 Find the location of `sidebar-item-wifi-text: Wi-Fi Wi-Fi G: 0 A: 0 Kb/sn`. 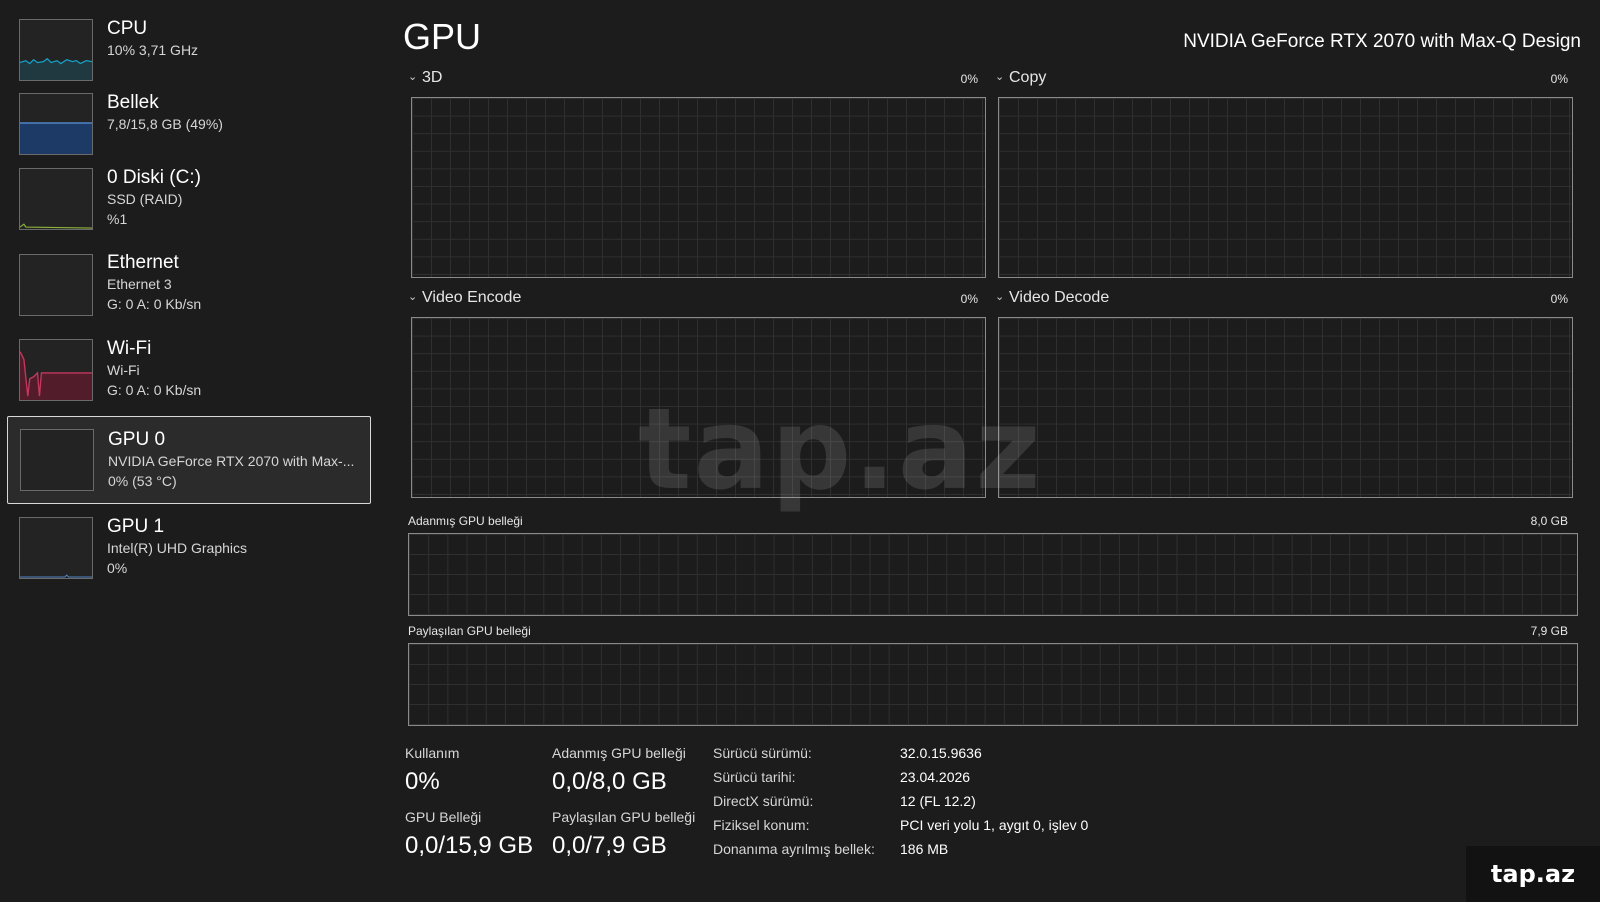

sidebar-item-wifi-text: Wi-Fi Wi-Fi G: 0 A: 0 Kb/sn is located at coordinates (236, 369).